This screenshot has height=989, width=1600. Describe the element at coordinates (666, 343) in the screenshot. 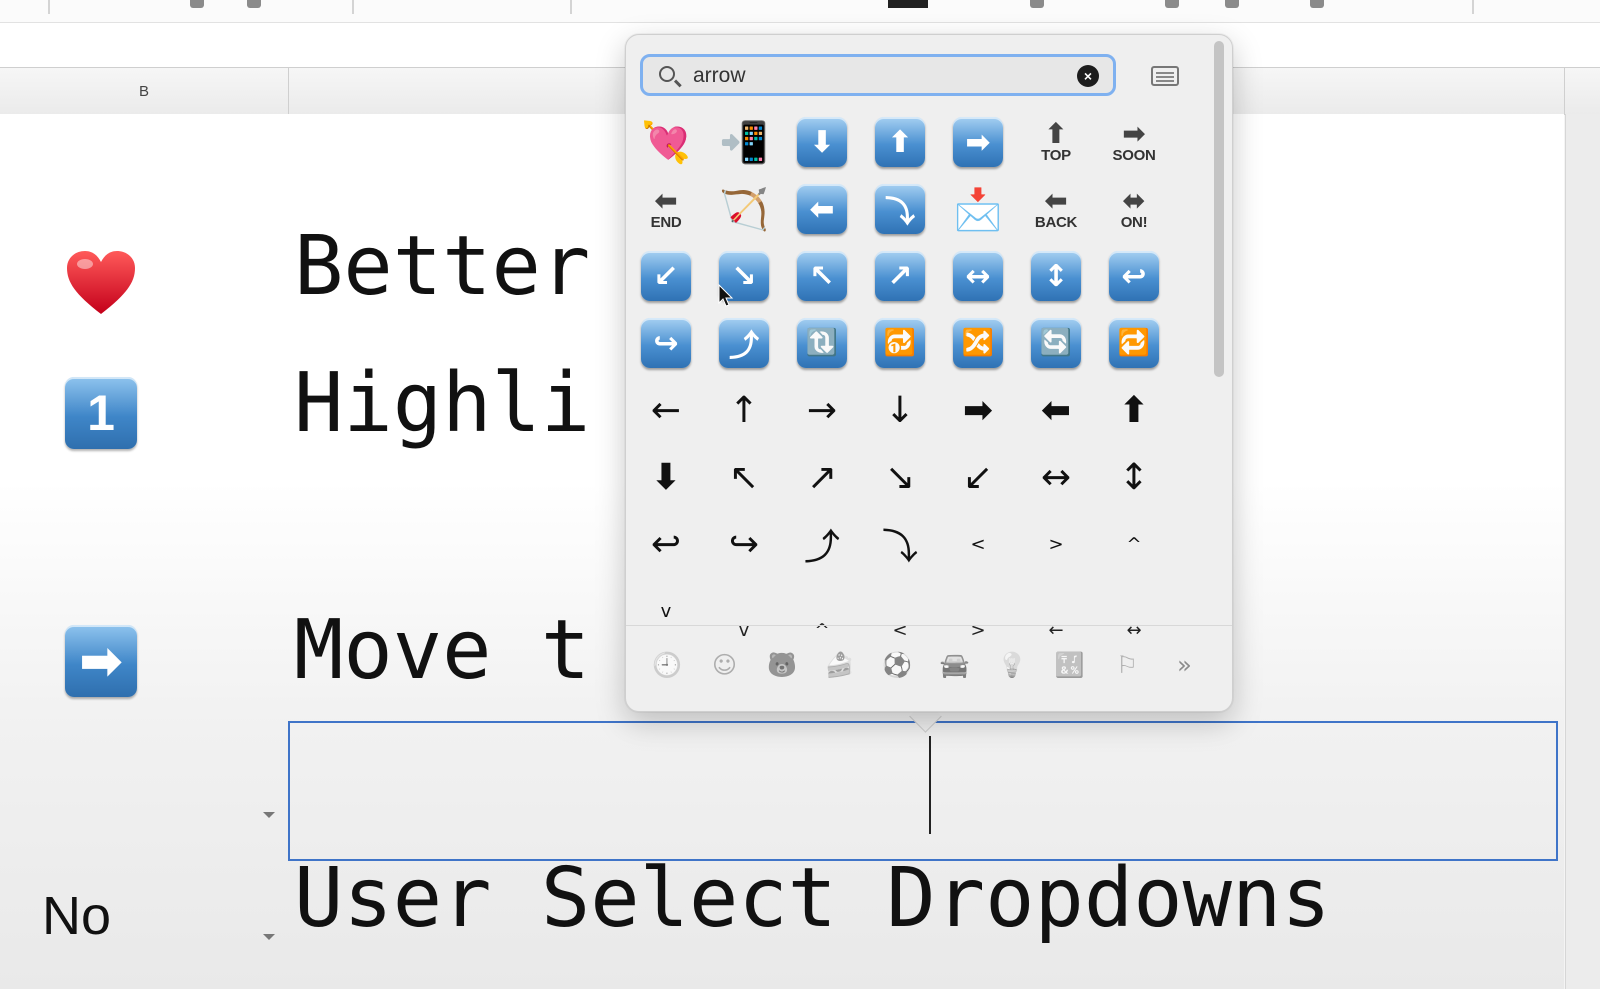

I see `blue-arrow-keycap-emoji: ↪` at that location.